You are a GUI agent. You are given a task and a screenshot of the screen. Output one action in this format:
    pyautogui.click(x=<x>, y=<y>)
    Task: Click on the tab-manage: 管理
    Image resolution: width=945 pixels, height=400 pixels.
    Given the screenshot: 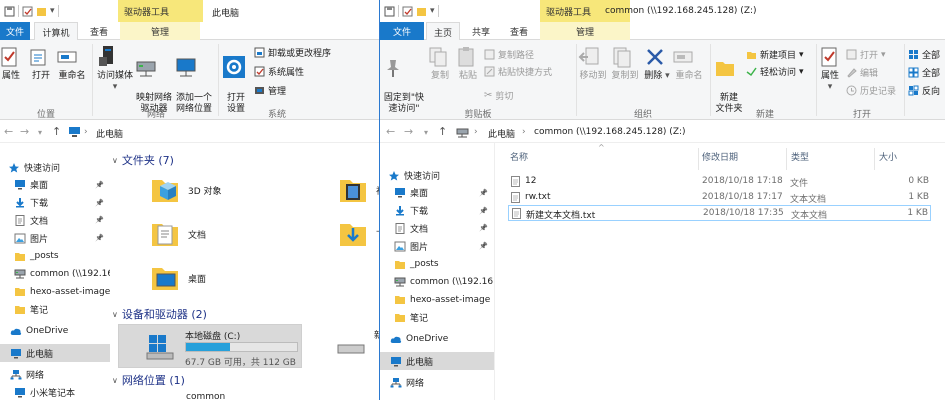 What is the action you would take?
    pyautogui.click(x=160, y=31)
    